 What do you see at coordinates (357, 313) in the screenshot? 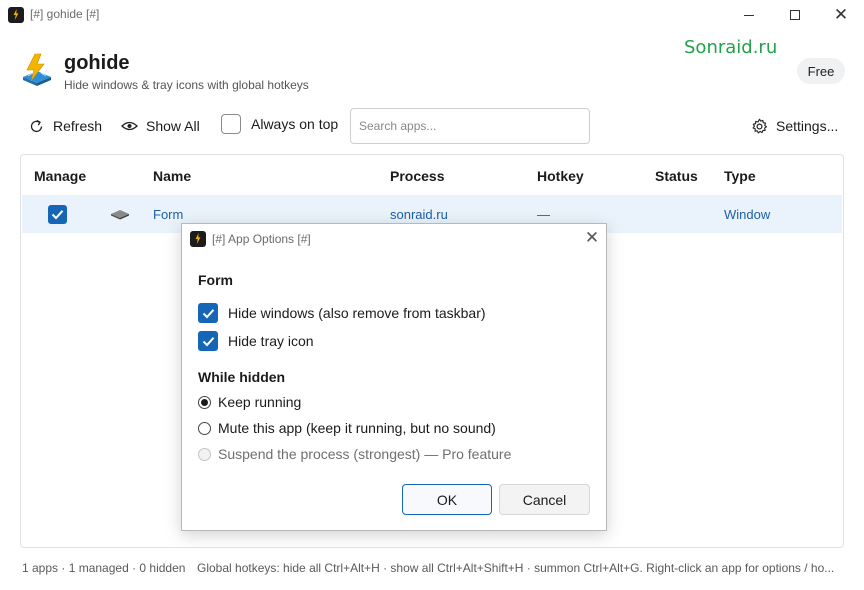
I see `hide-windows-label: Hide windows (also remove from taskbar)` at bounding box center [357, 313].